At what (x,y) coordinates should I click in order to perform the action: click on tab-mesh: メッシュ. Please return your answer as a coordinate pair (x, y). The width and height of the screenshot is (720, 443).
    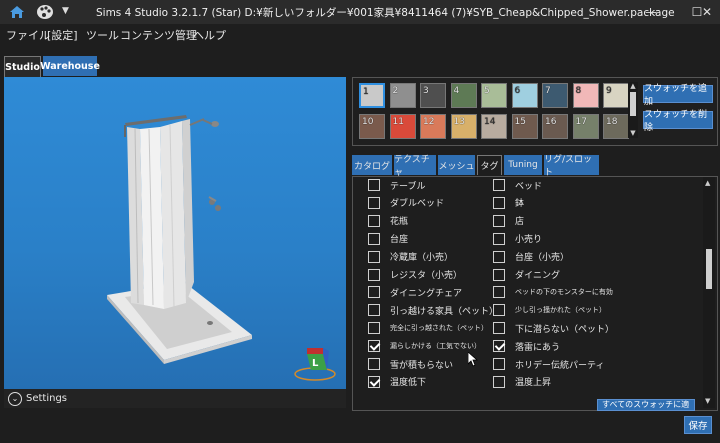
    Looking at the image, I should click on (456, 165).